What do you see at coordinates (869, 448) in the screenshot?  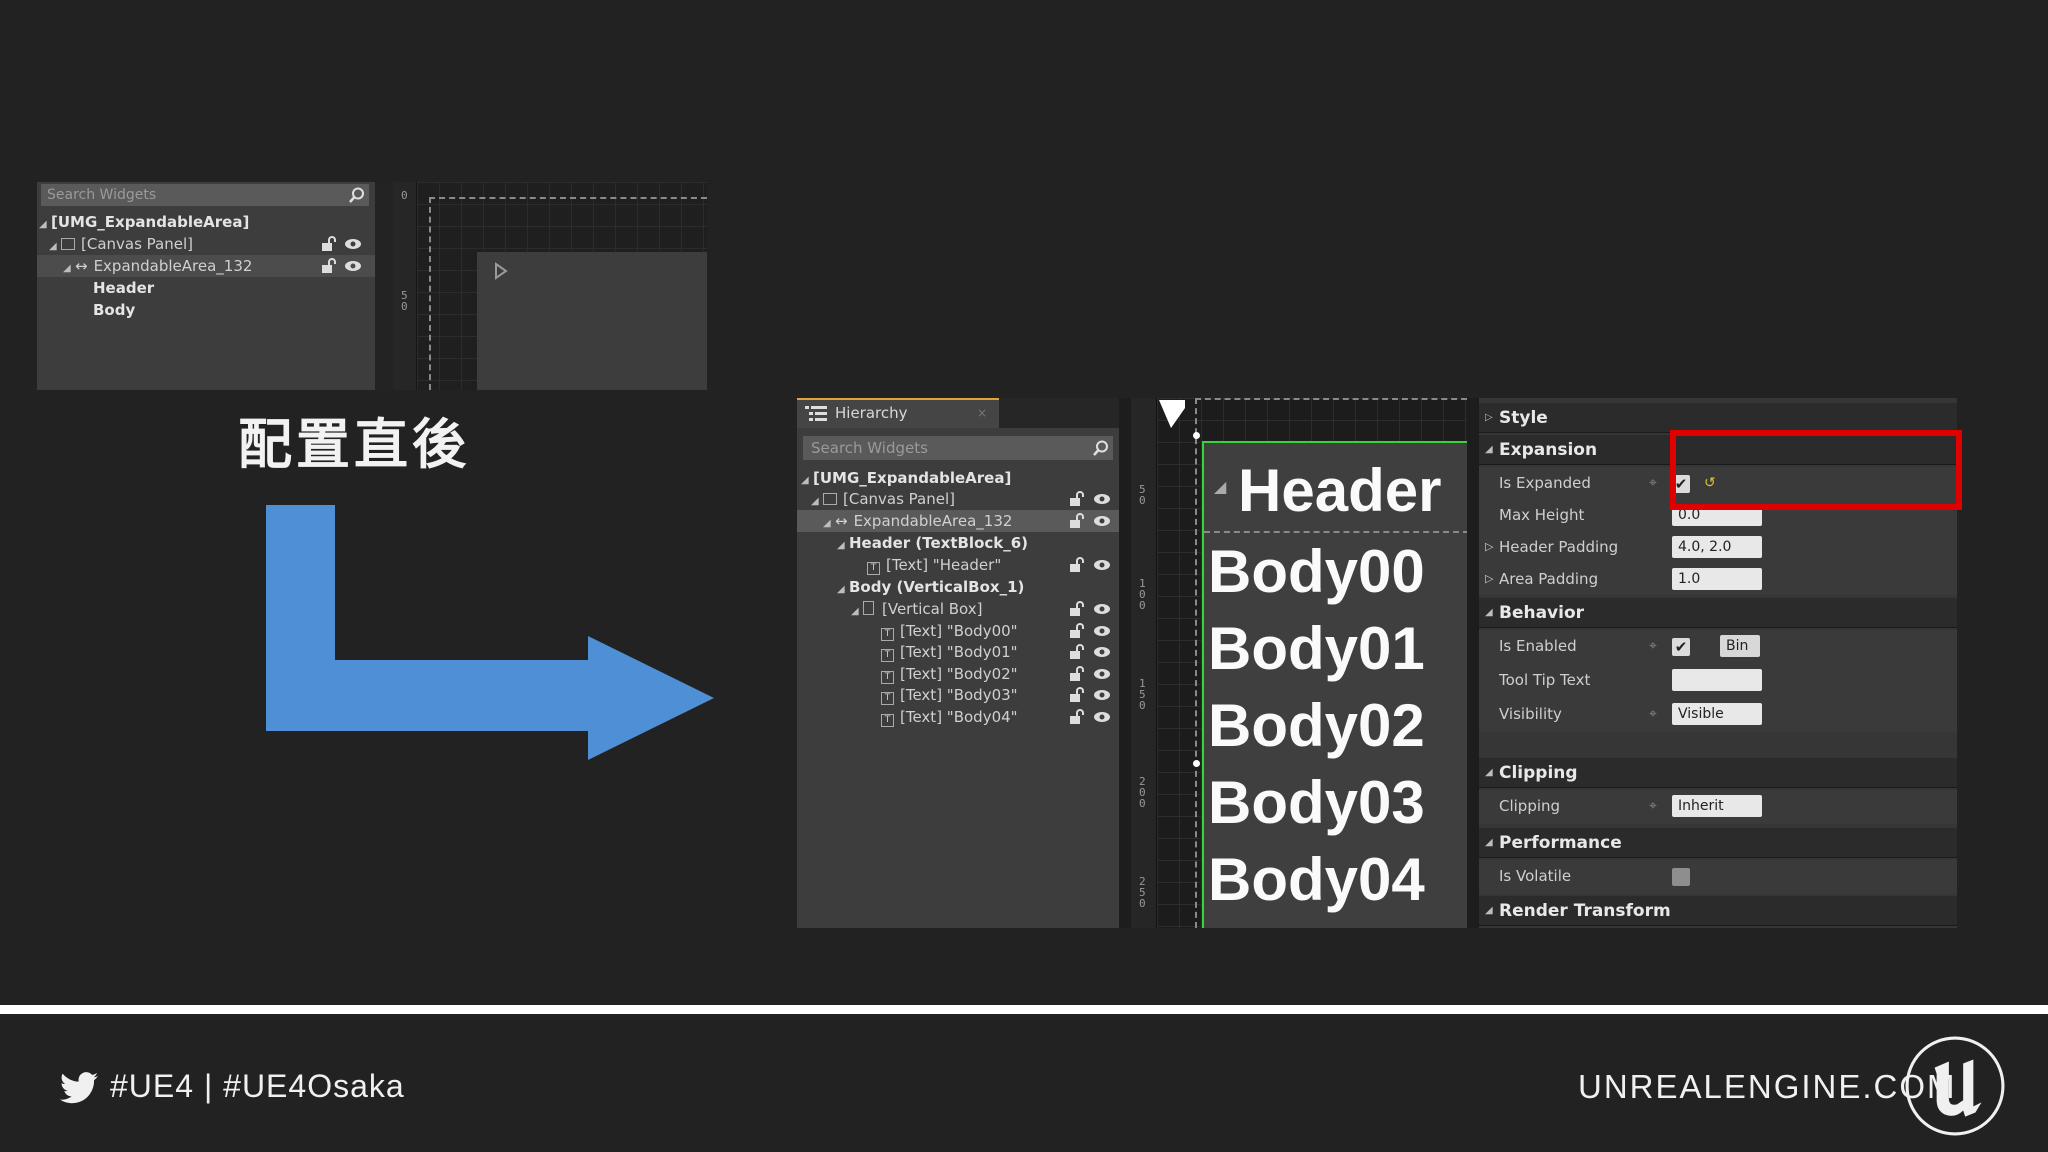 I see `search-placeholder: Search Widgets` at bounding box center [869, 448].